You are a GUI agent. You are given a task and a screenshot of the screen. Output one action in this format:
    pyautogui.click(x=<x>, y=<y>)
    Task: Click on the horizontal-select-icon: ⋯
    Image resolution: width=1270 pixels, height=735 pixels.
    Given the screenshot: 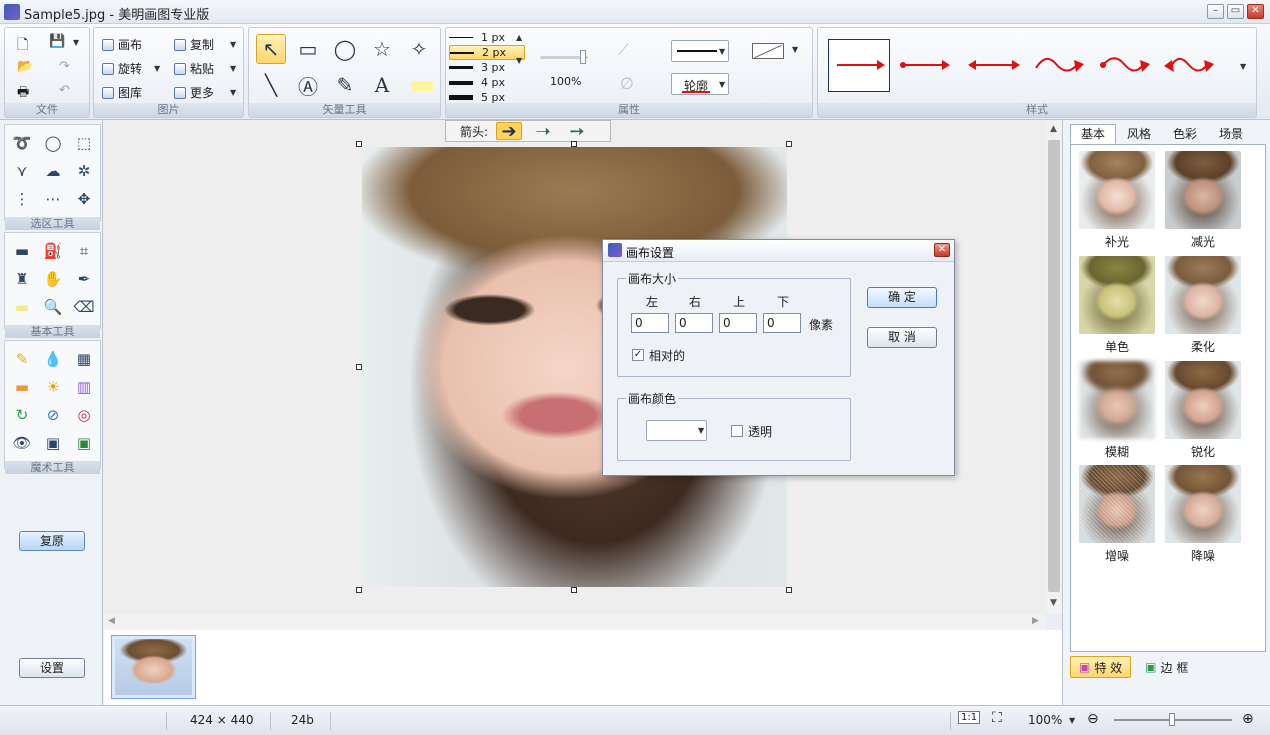 What is the action you would take?
    pyautogui.click(x=53, y=199)
    